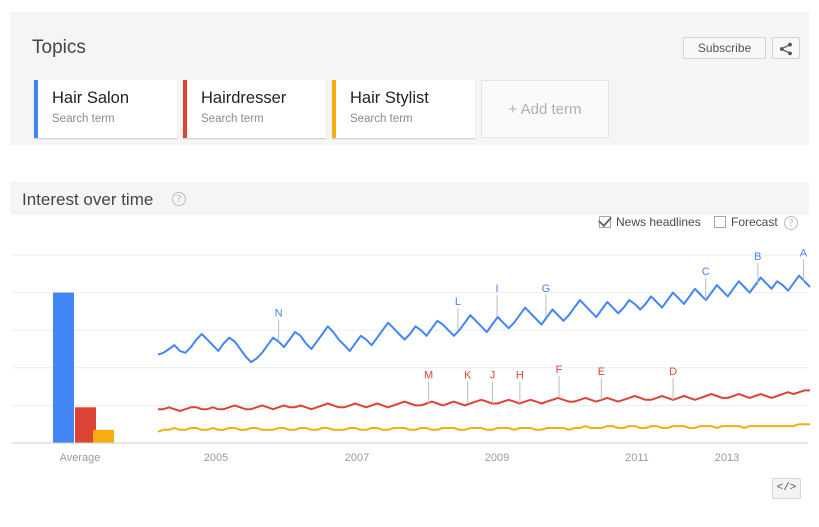 The image size is (819, 527). I want to click on x-axis-tick-label: Average, so click(80, 458).